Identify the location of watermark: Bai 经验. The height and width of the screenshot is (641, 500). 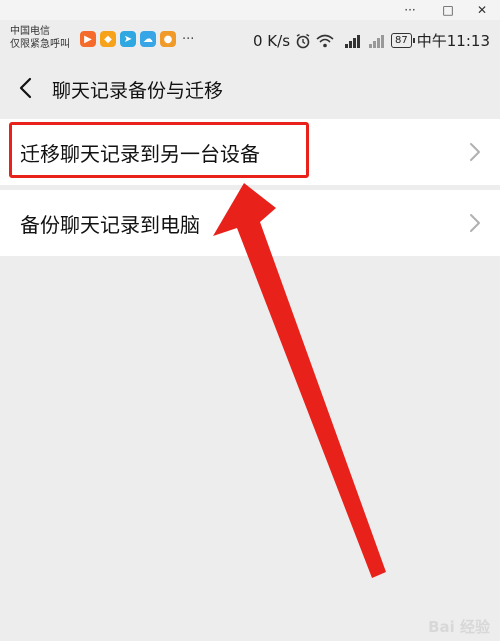
(459, 627).